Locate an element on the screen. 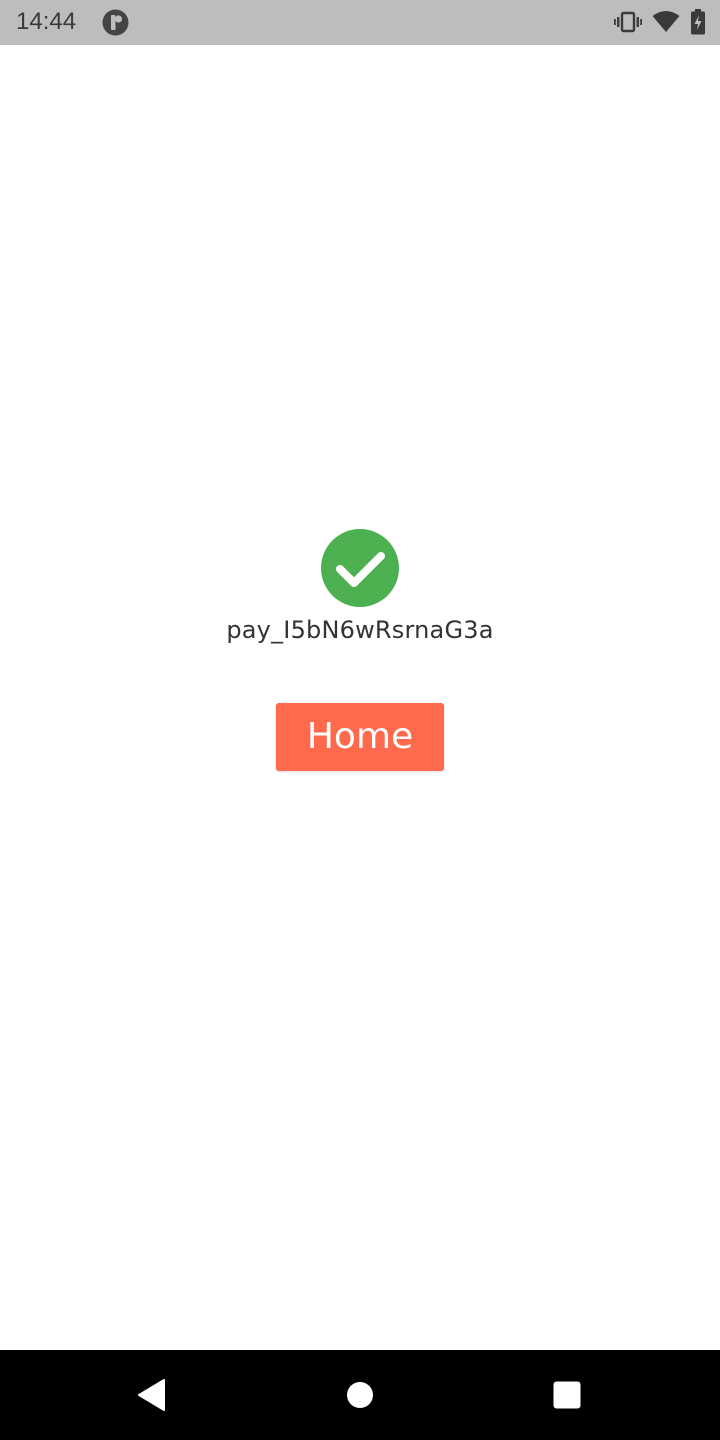 Image resolution: width=720 pixels, height=1440 pixels. wifi-icon is located at coordinates (666, 22).